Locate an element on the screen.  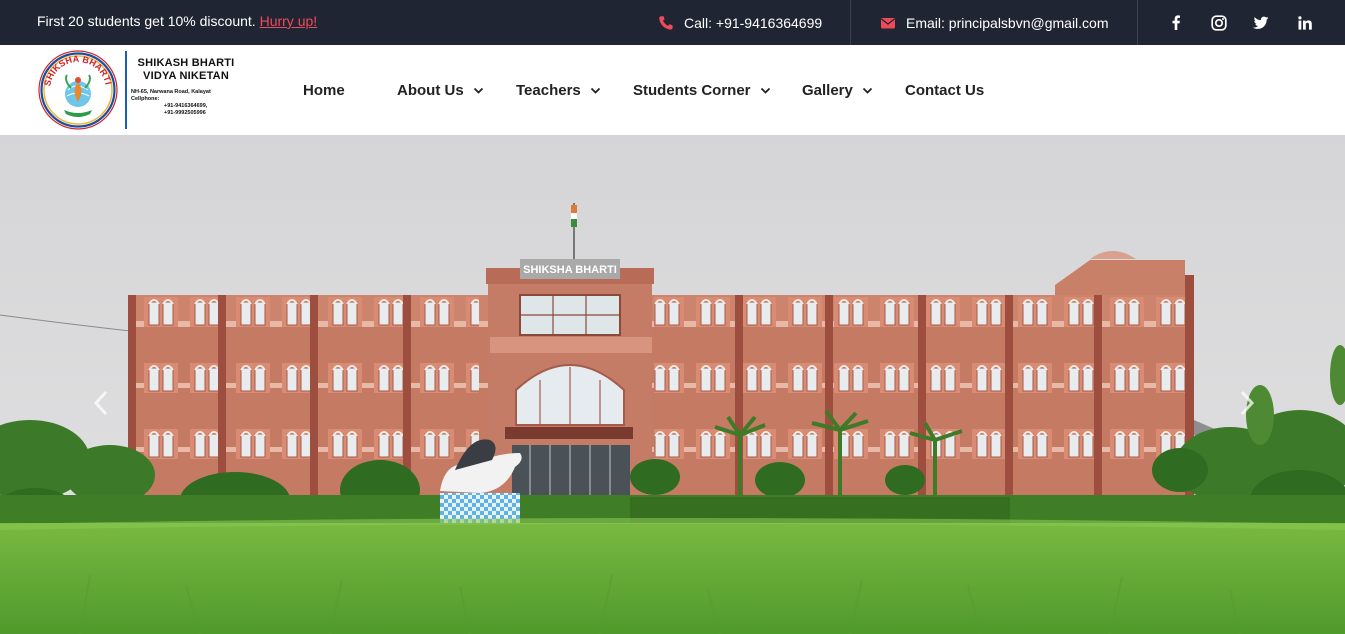
cellphone-2: +91-9992505996 is located at coordinates (185, 113).